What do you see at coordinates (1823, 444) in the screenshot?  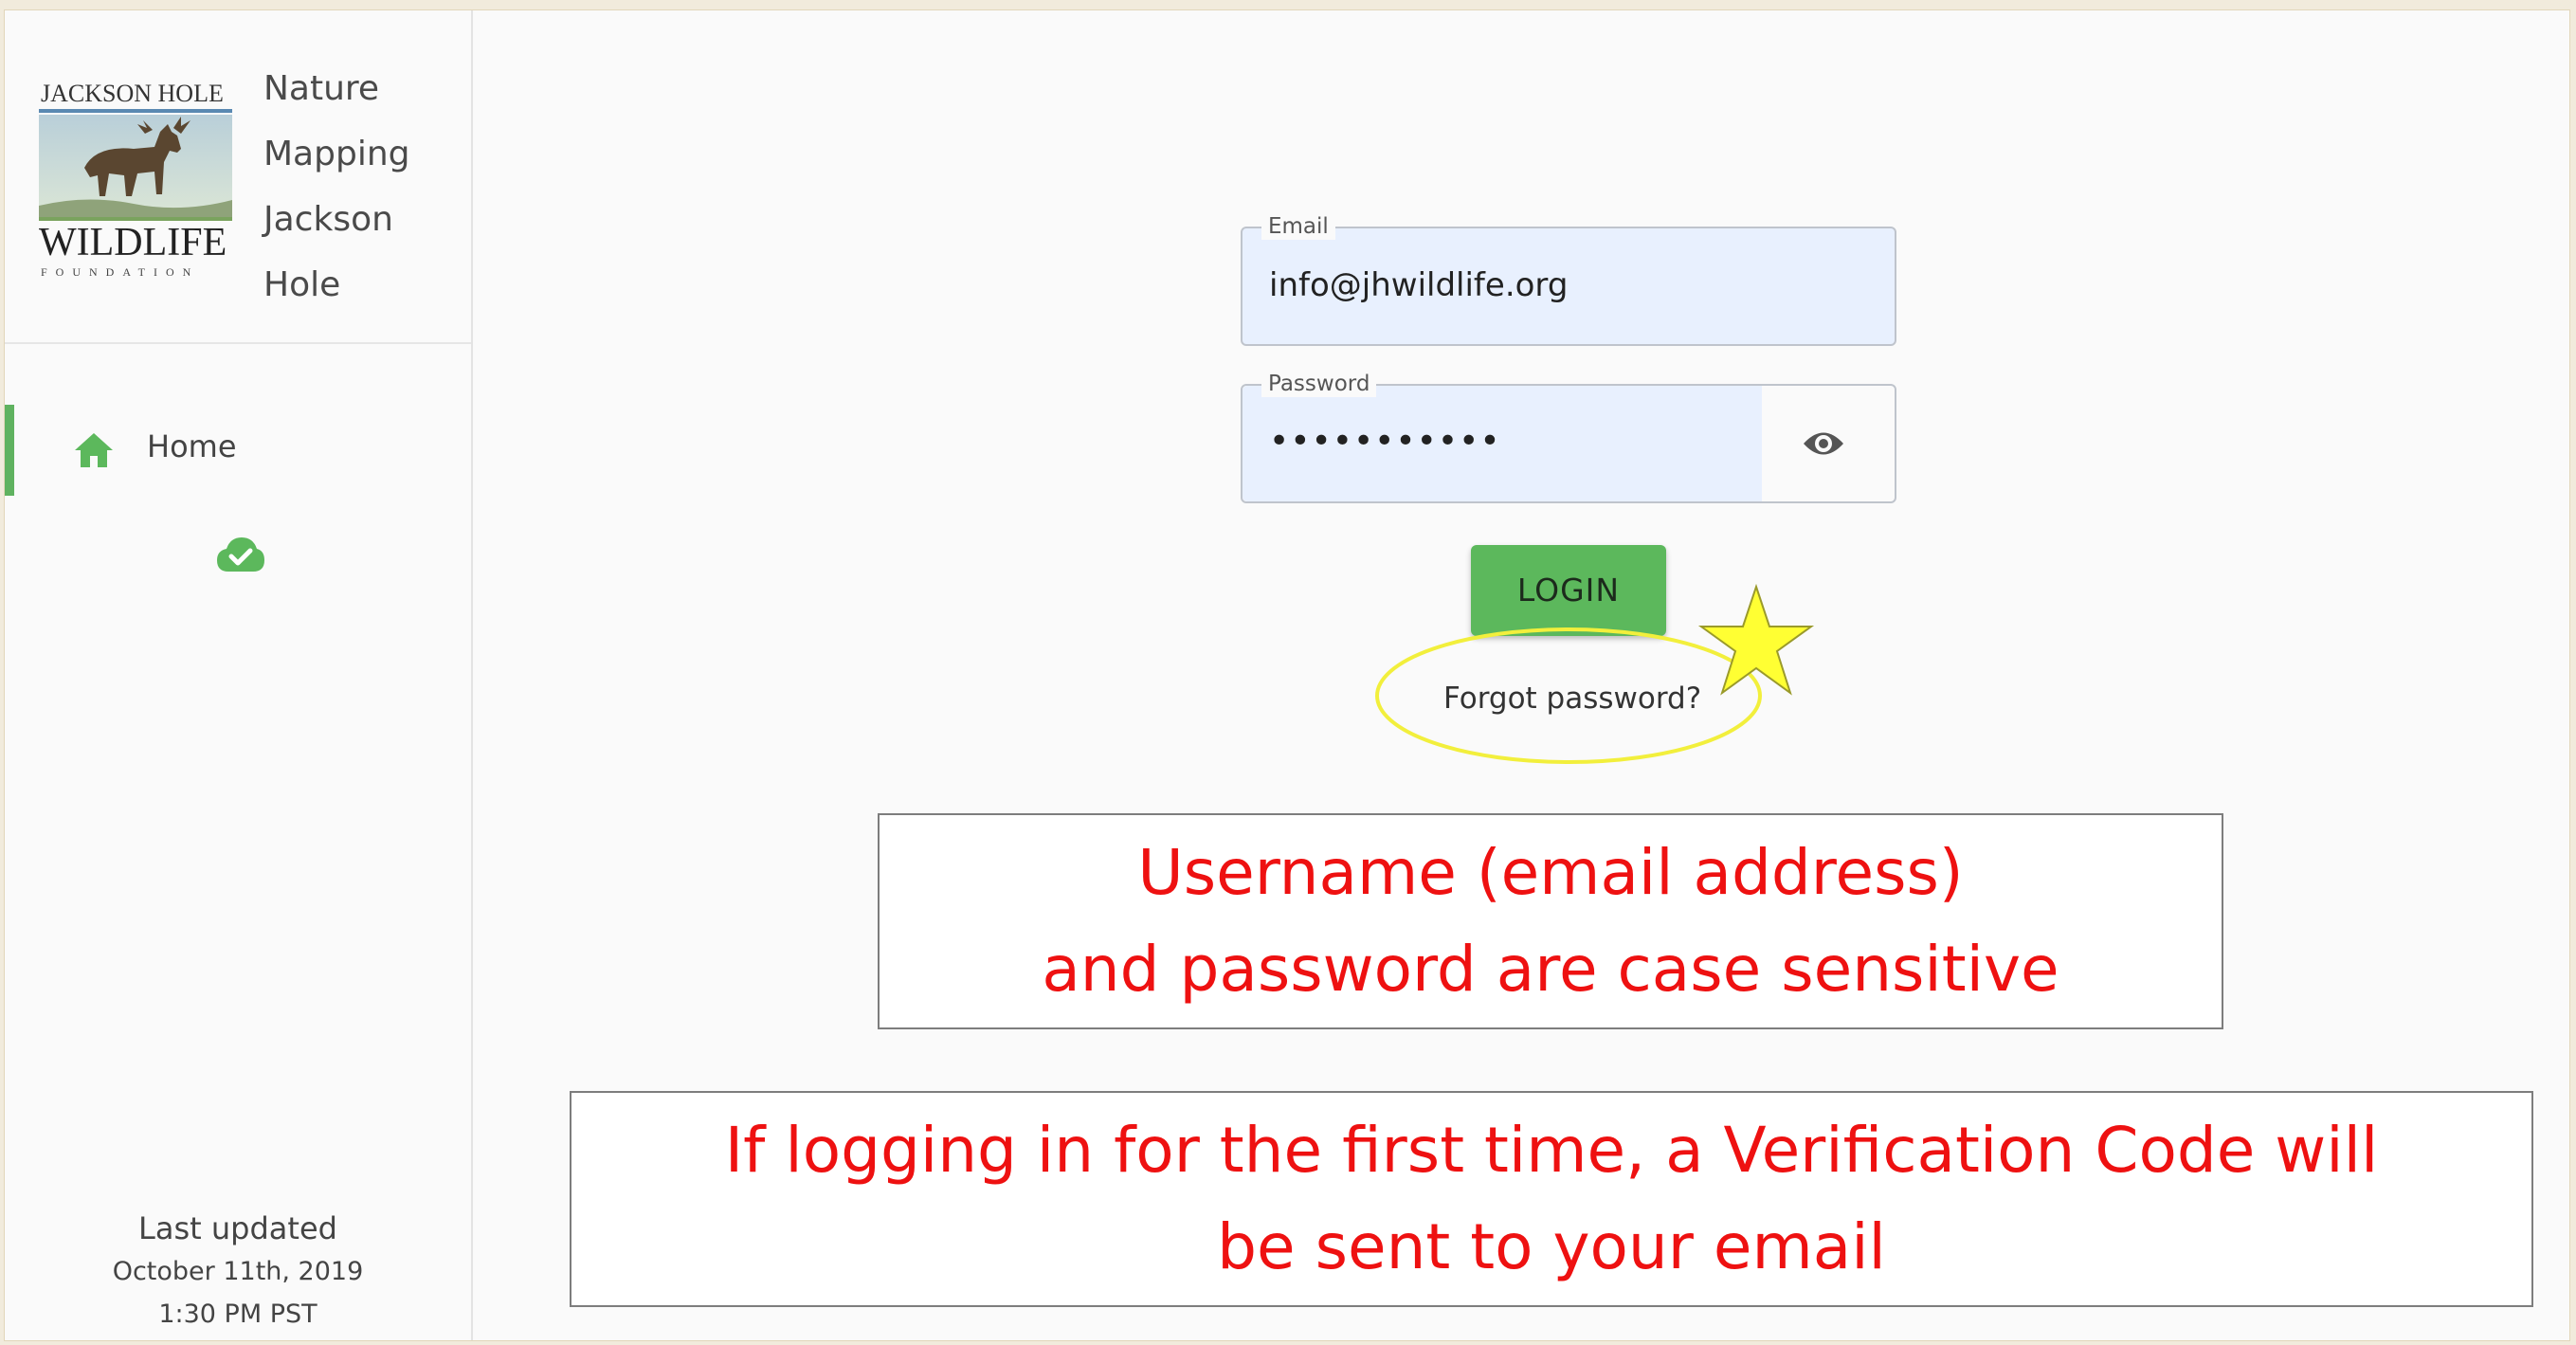 I see `eye-icon` at bounding box center [1823, 444].